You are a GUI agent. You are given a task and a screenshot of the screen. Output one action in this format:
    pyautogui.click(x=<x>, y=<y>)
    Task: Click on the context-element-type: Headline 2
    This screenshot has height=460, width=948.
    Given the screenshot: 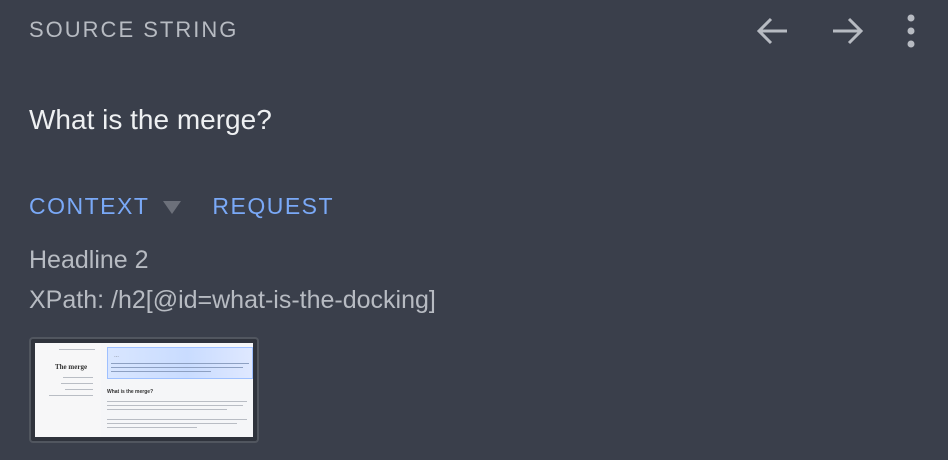 What is the action you would take?
    pyautogui.click(x=89, y=260)
    